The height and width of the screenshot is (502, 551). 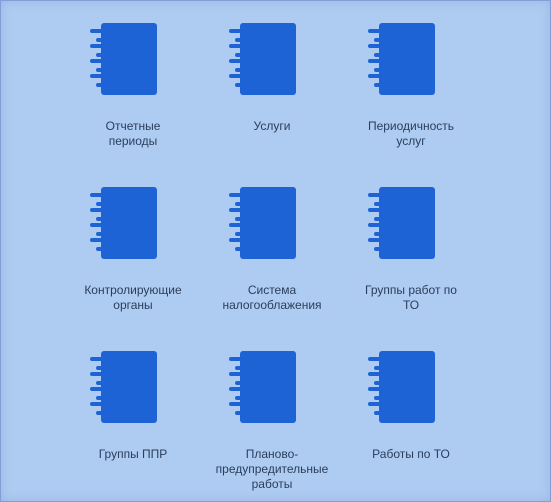 I want to click on tile-services: Услуги, so click(x=272, y=98).